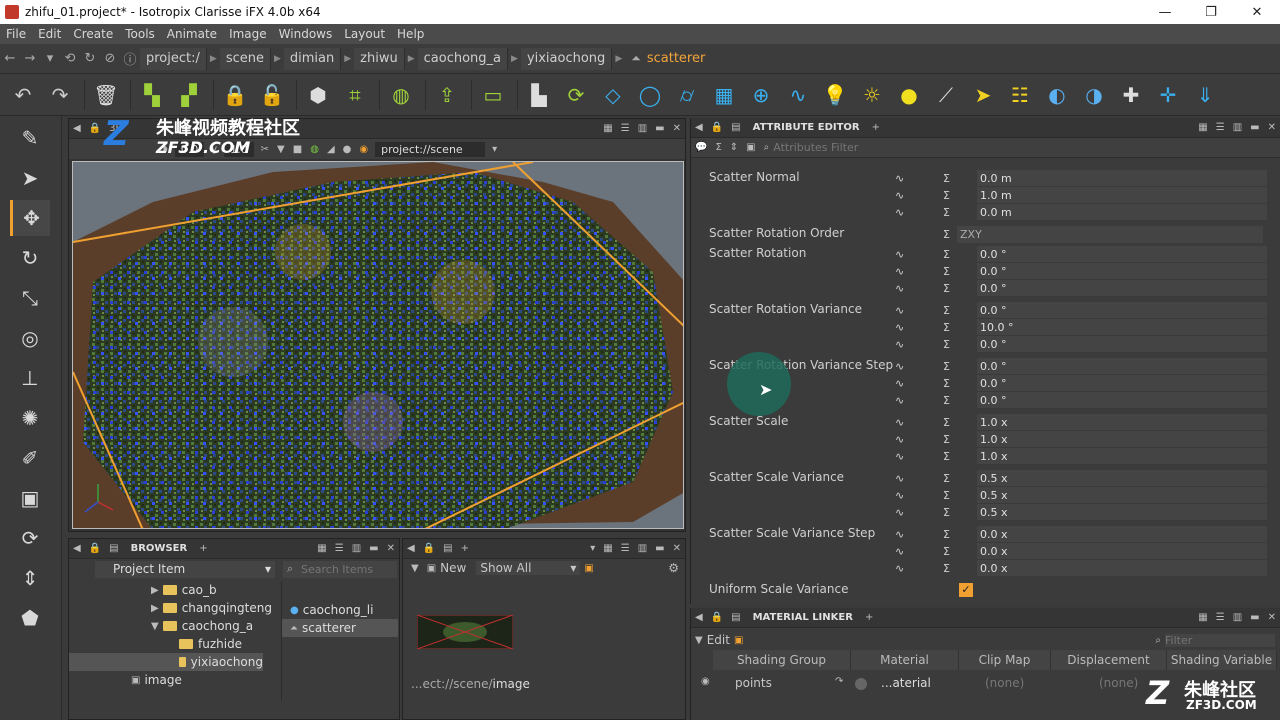 This screenshot has width=1280, height=720. I want to click on browser-item-selected: ⏶ scatterer, so click(340, 628).